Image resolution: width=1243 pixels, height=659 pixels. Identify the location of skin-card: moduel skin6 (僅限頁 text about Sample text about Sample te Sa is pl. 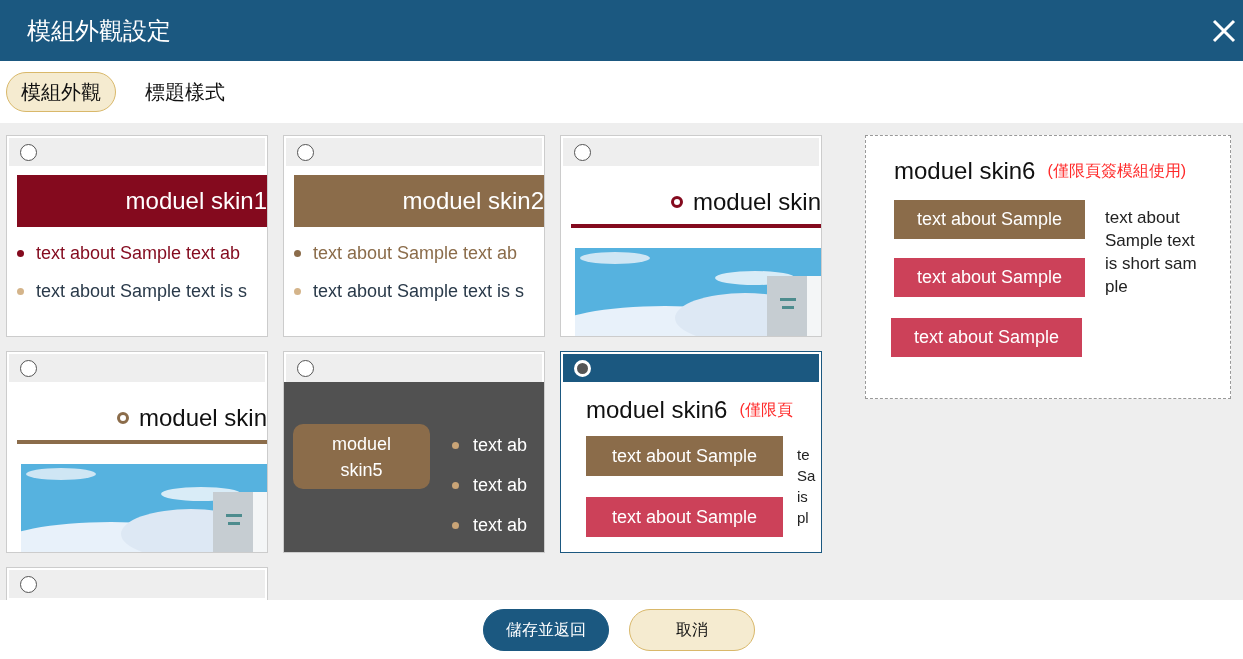
(691, 452).